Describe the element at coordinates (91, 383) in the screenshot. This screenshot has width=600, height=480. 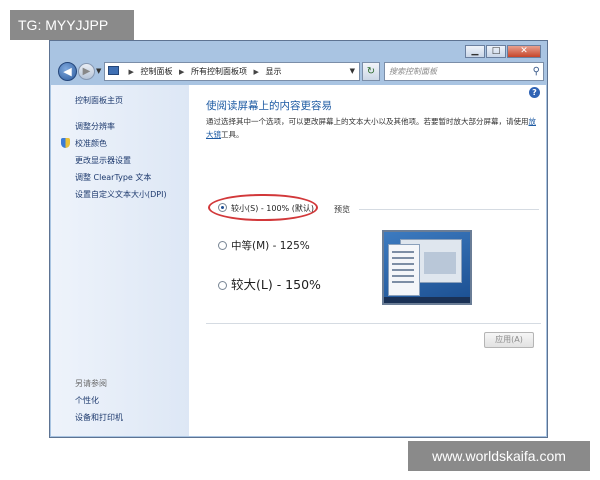
I see `see-also-heading: 另请参阅` at that location.